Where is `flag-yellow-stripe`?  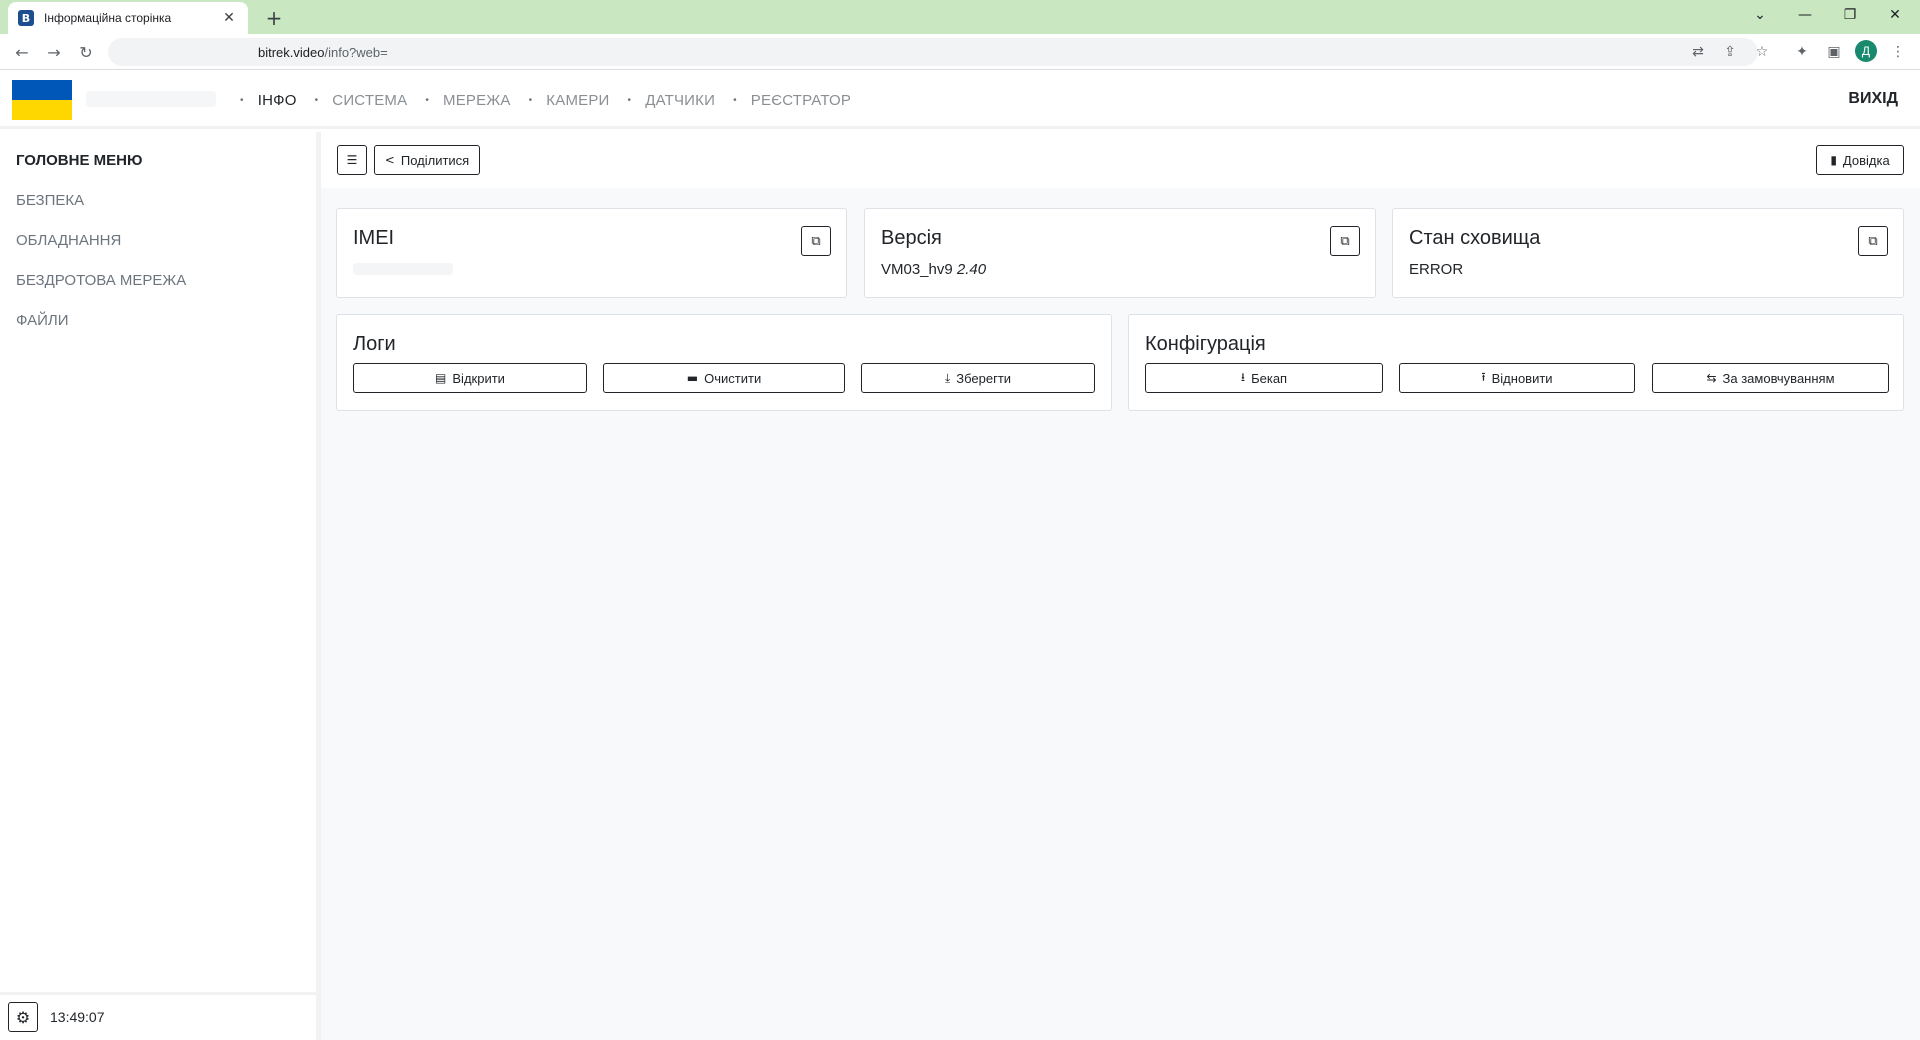
flag-yellow-stripe is located at coordinates (42, 110).